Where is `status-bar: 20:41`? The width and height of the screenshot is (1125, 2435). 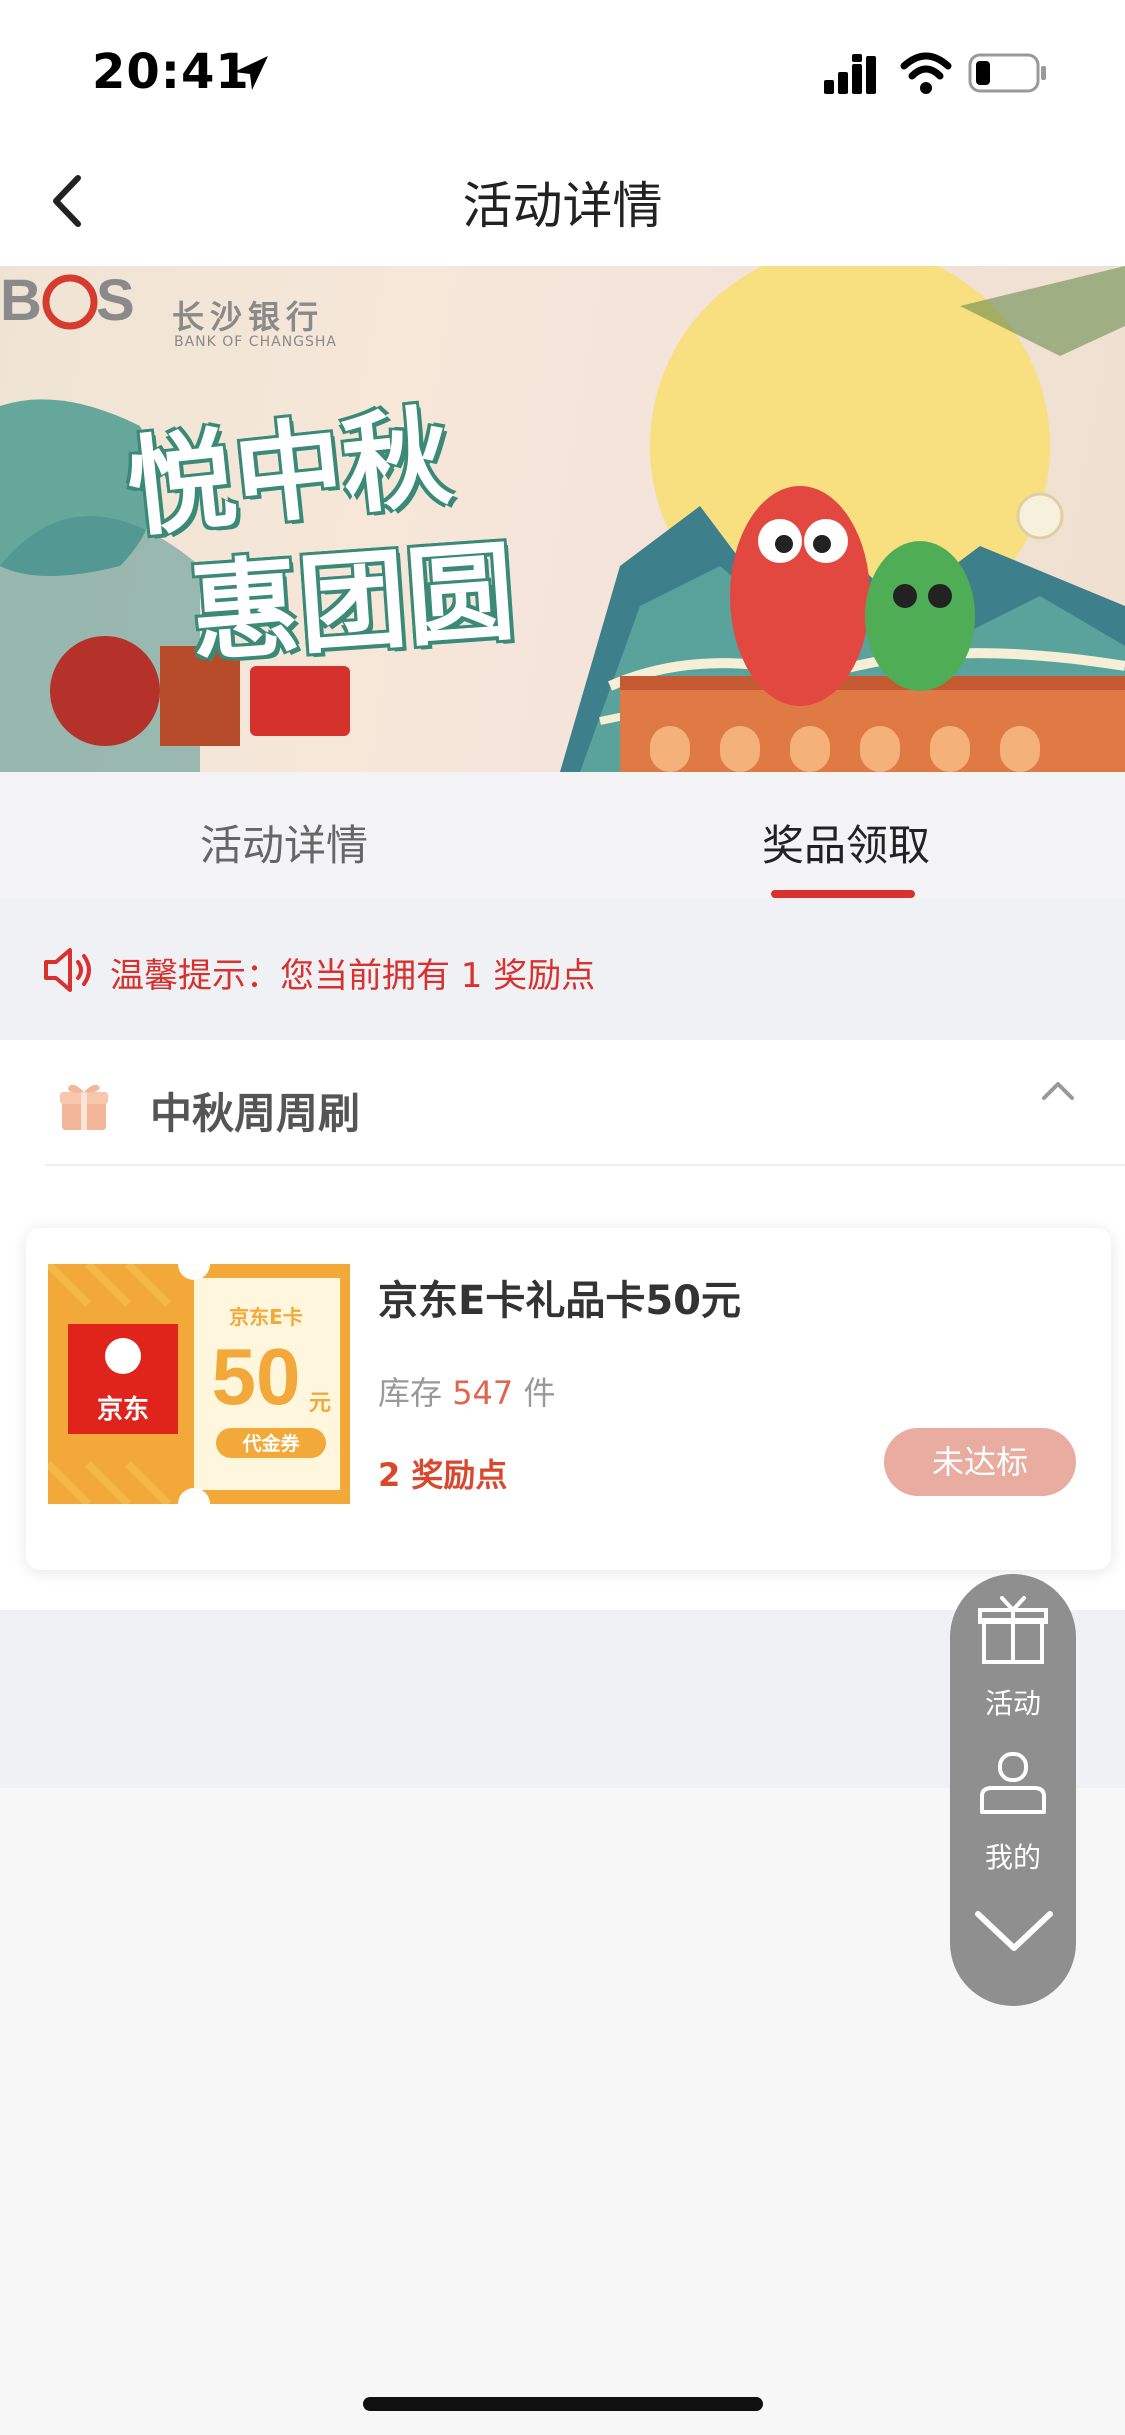 status-bar: 20:41 is located at coordinates (562, 70).